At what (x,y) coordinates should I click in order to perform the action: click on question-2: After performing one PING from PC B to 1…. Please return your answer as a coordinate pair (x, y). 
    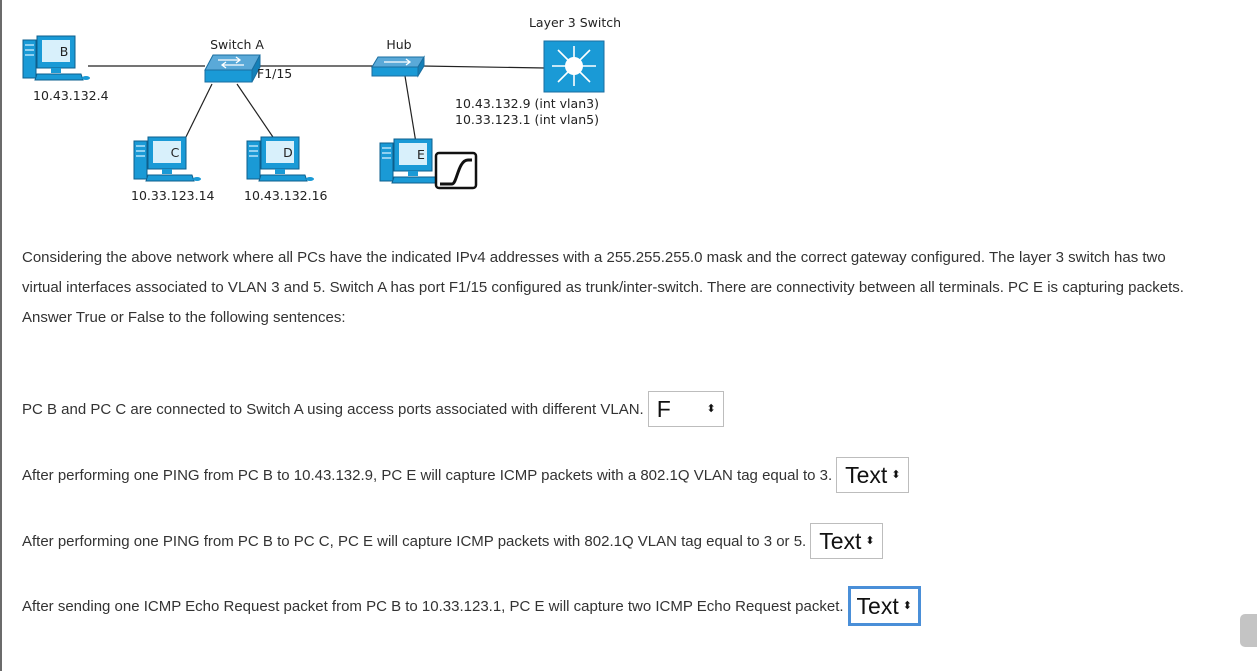
    Looking at the image, I should click on (465, 475).